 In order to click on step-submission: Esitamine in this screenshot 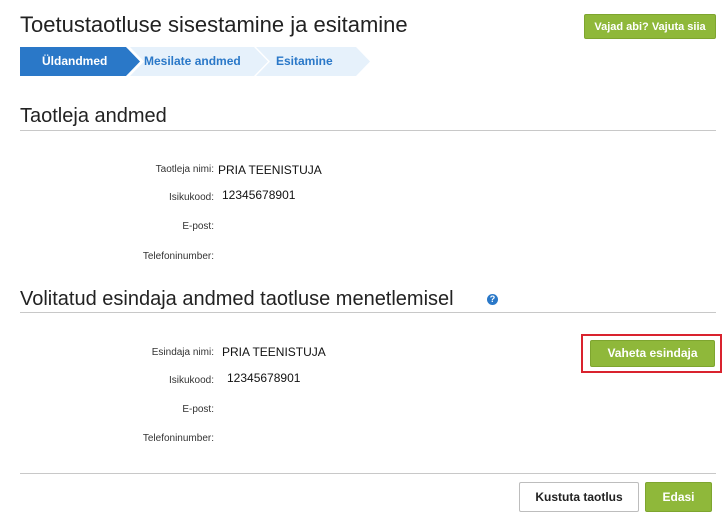, I will do `click(316, 61)`.